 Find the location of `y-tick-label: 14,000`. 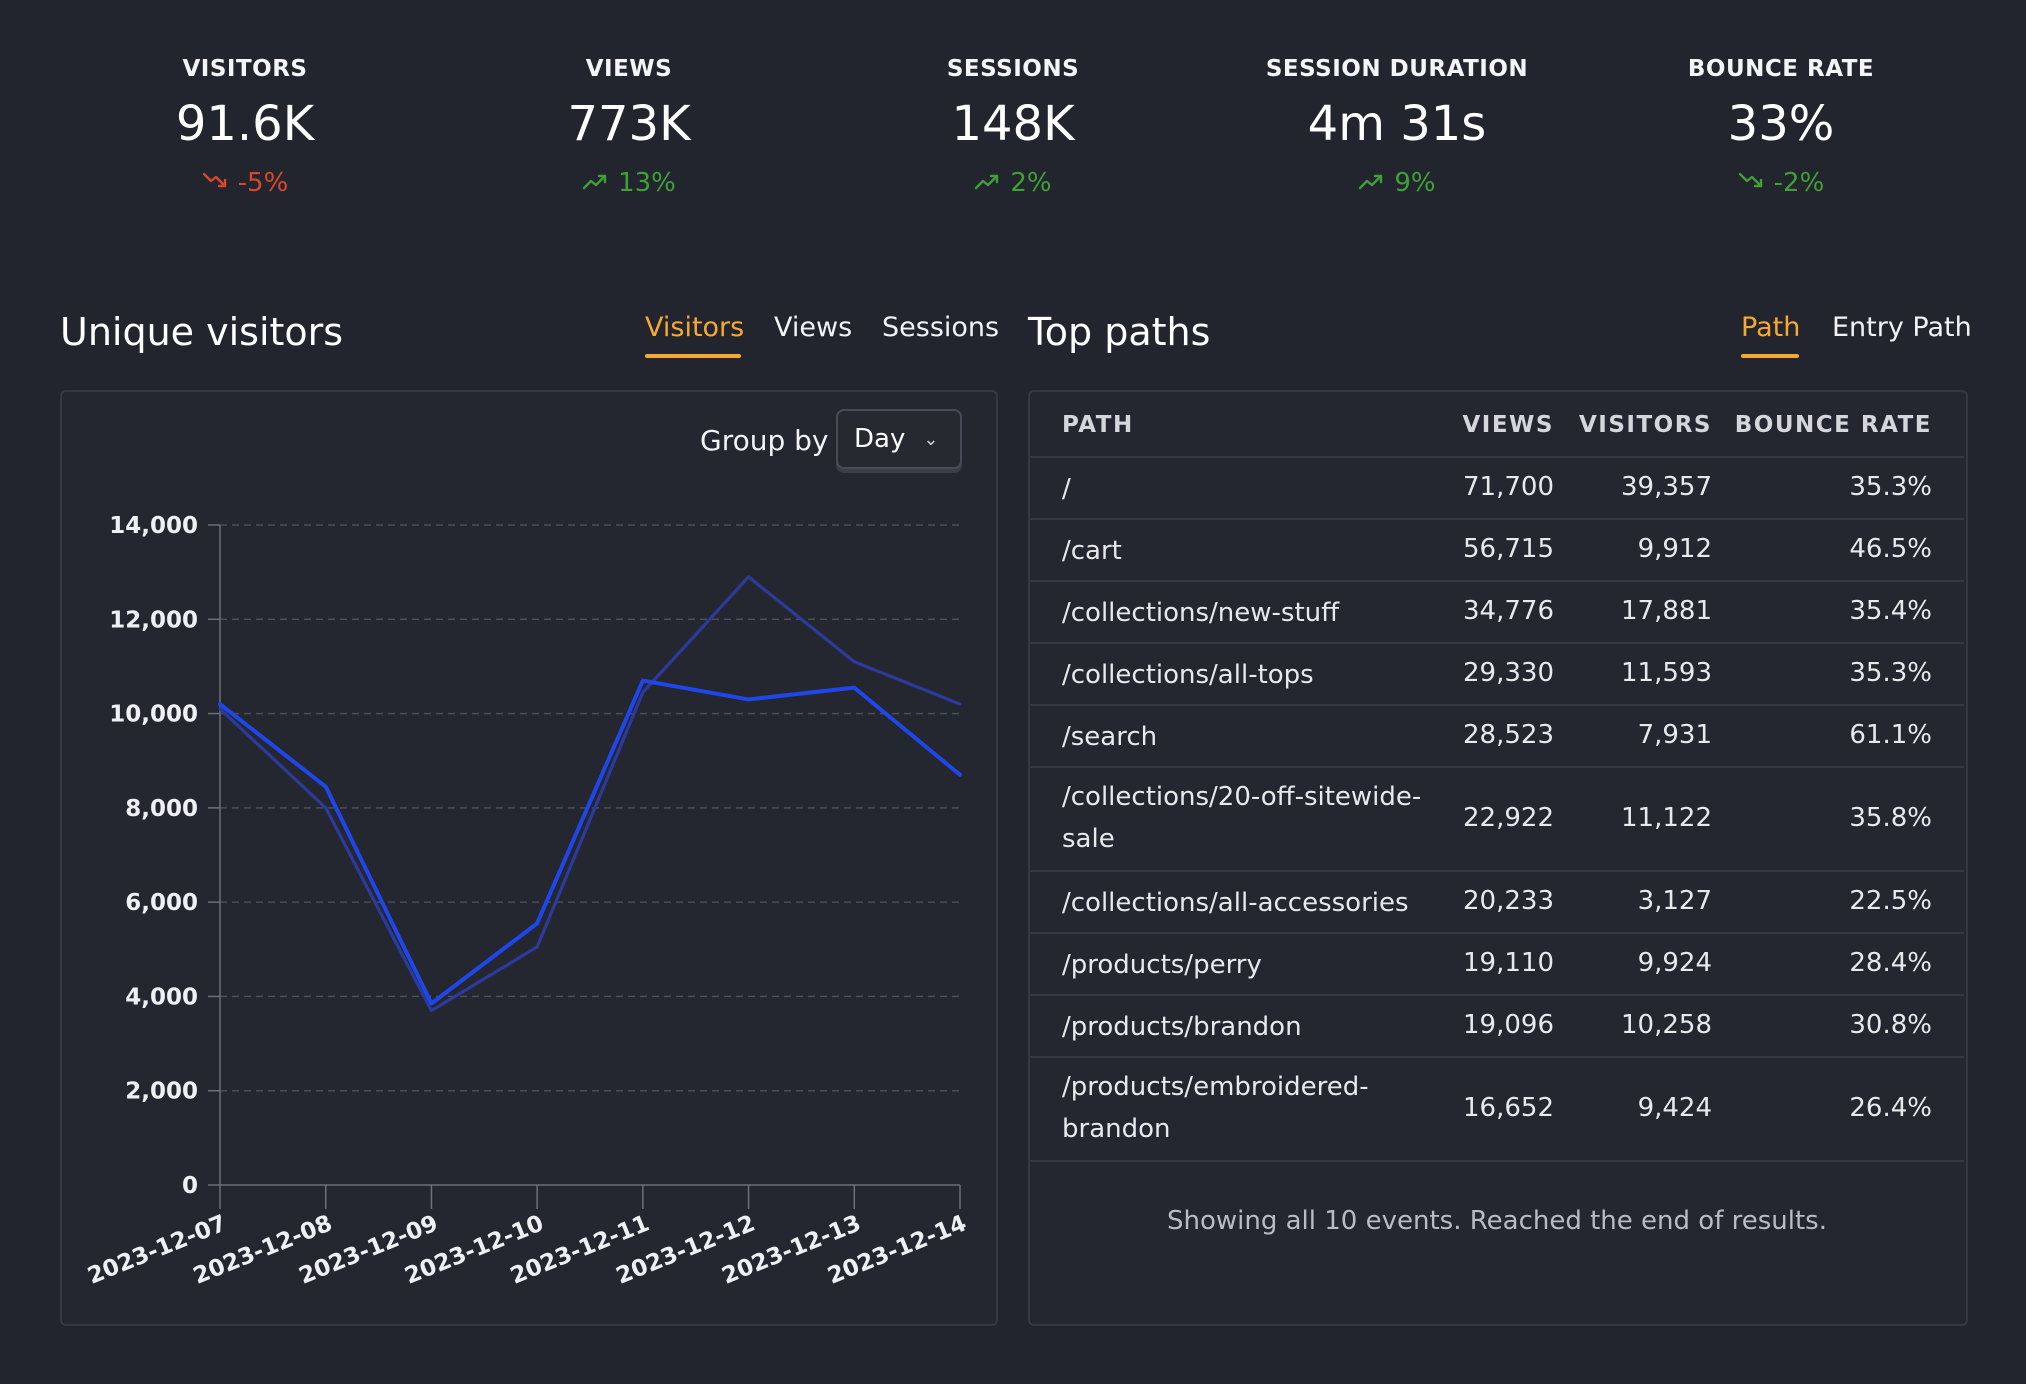

y-tick-label: 14,000 is located at coordinates (153, 526).